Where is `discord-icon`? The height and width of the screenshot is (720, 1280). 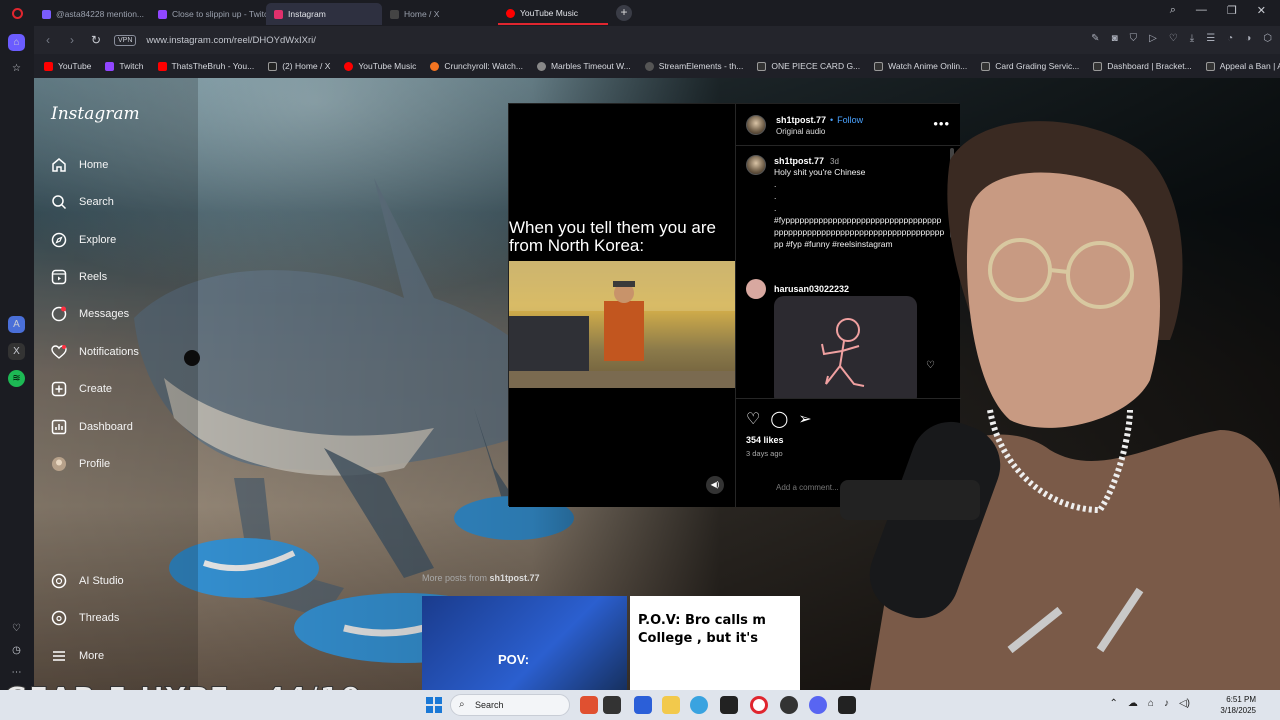
discord-icon is located at coordinates (818, 705).